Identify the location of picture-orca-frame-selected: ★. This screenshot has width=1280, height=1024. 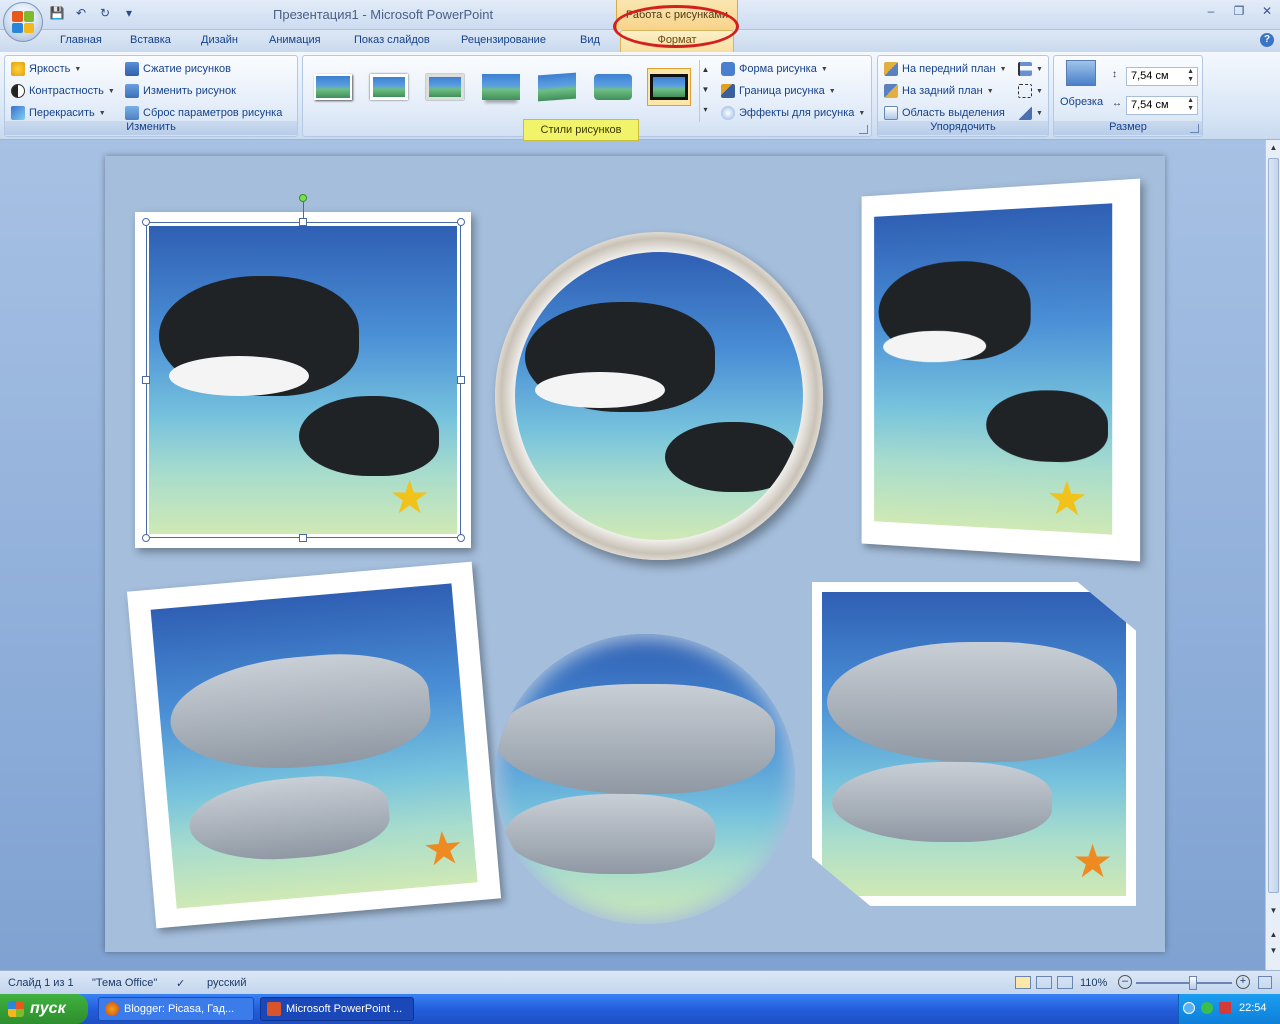
(303, 380).